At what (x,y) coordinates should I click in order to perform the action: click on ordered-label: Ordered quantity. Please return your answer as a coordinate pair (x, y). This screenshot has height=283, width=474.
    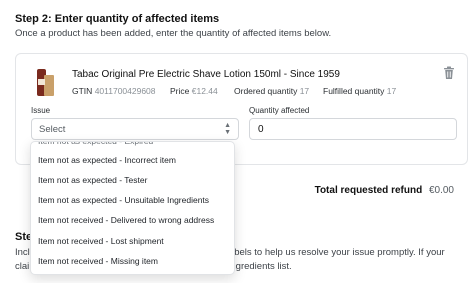
    Looking at the image, I should click on (266, 91).